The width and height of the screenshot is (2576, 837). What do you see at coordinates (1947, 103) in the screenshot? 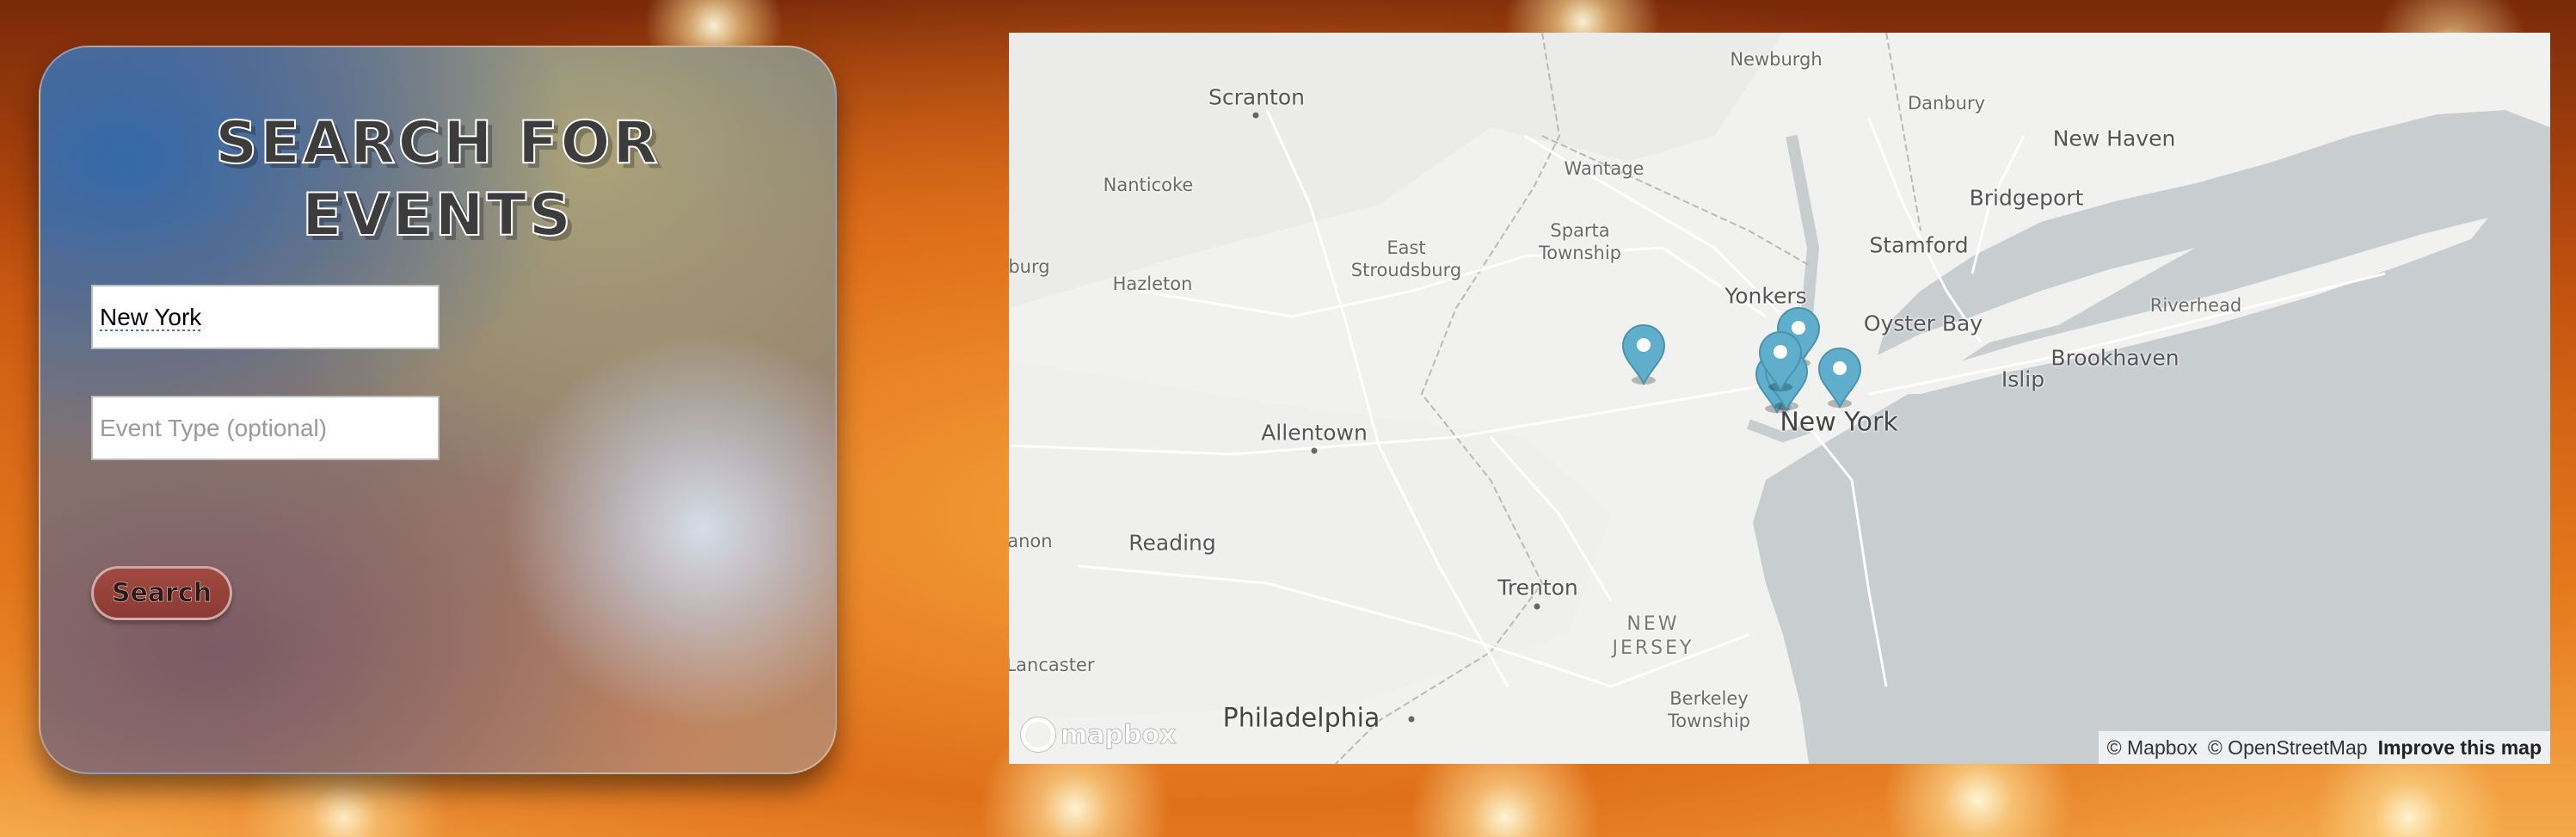
I see `label-danbury: Danbury` at bounding box center [1947, 103].